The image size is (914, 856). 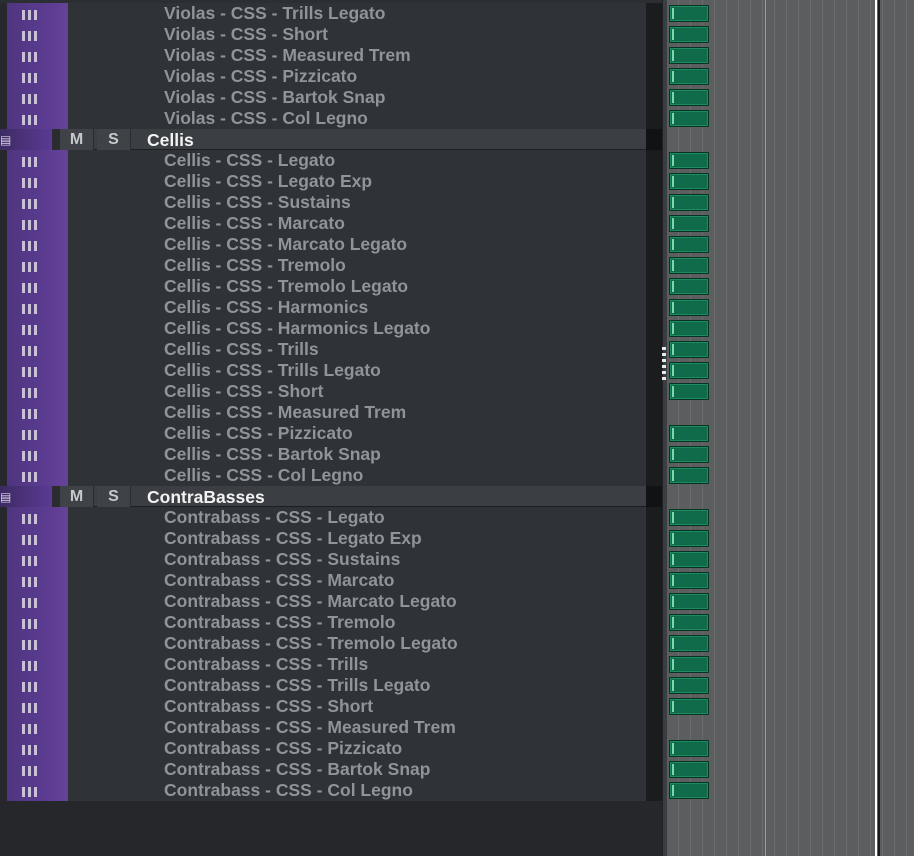 I want to click on track-name: Contrabass - CSS - Measured Trem, so click(x=310, y=727).